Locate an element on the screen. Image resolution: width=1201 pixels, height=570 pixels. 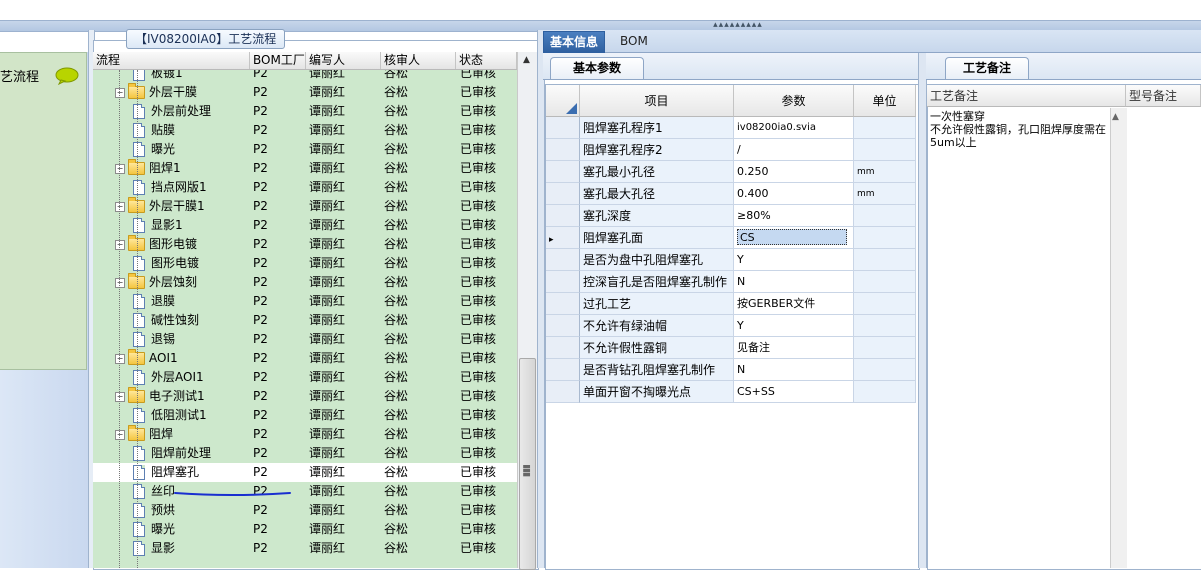
param-row: 单面开窗不掏曝光点 CS+SS is located at coordinates (732, 392).